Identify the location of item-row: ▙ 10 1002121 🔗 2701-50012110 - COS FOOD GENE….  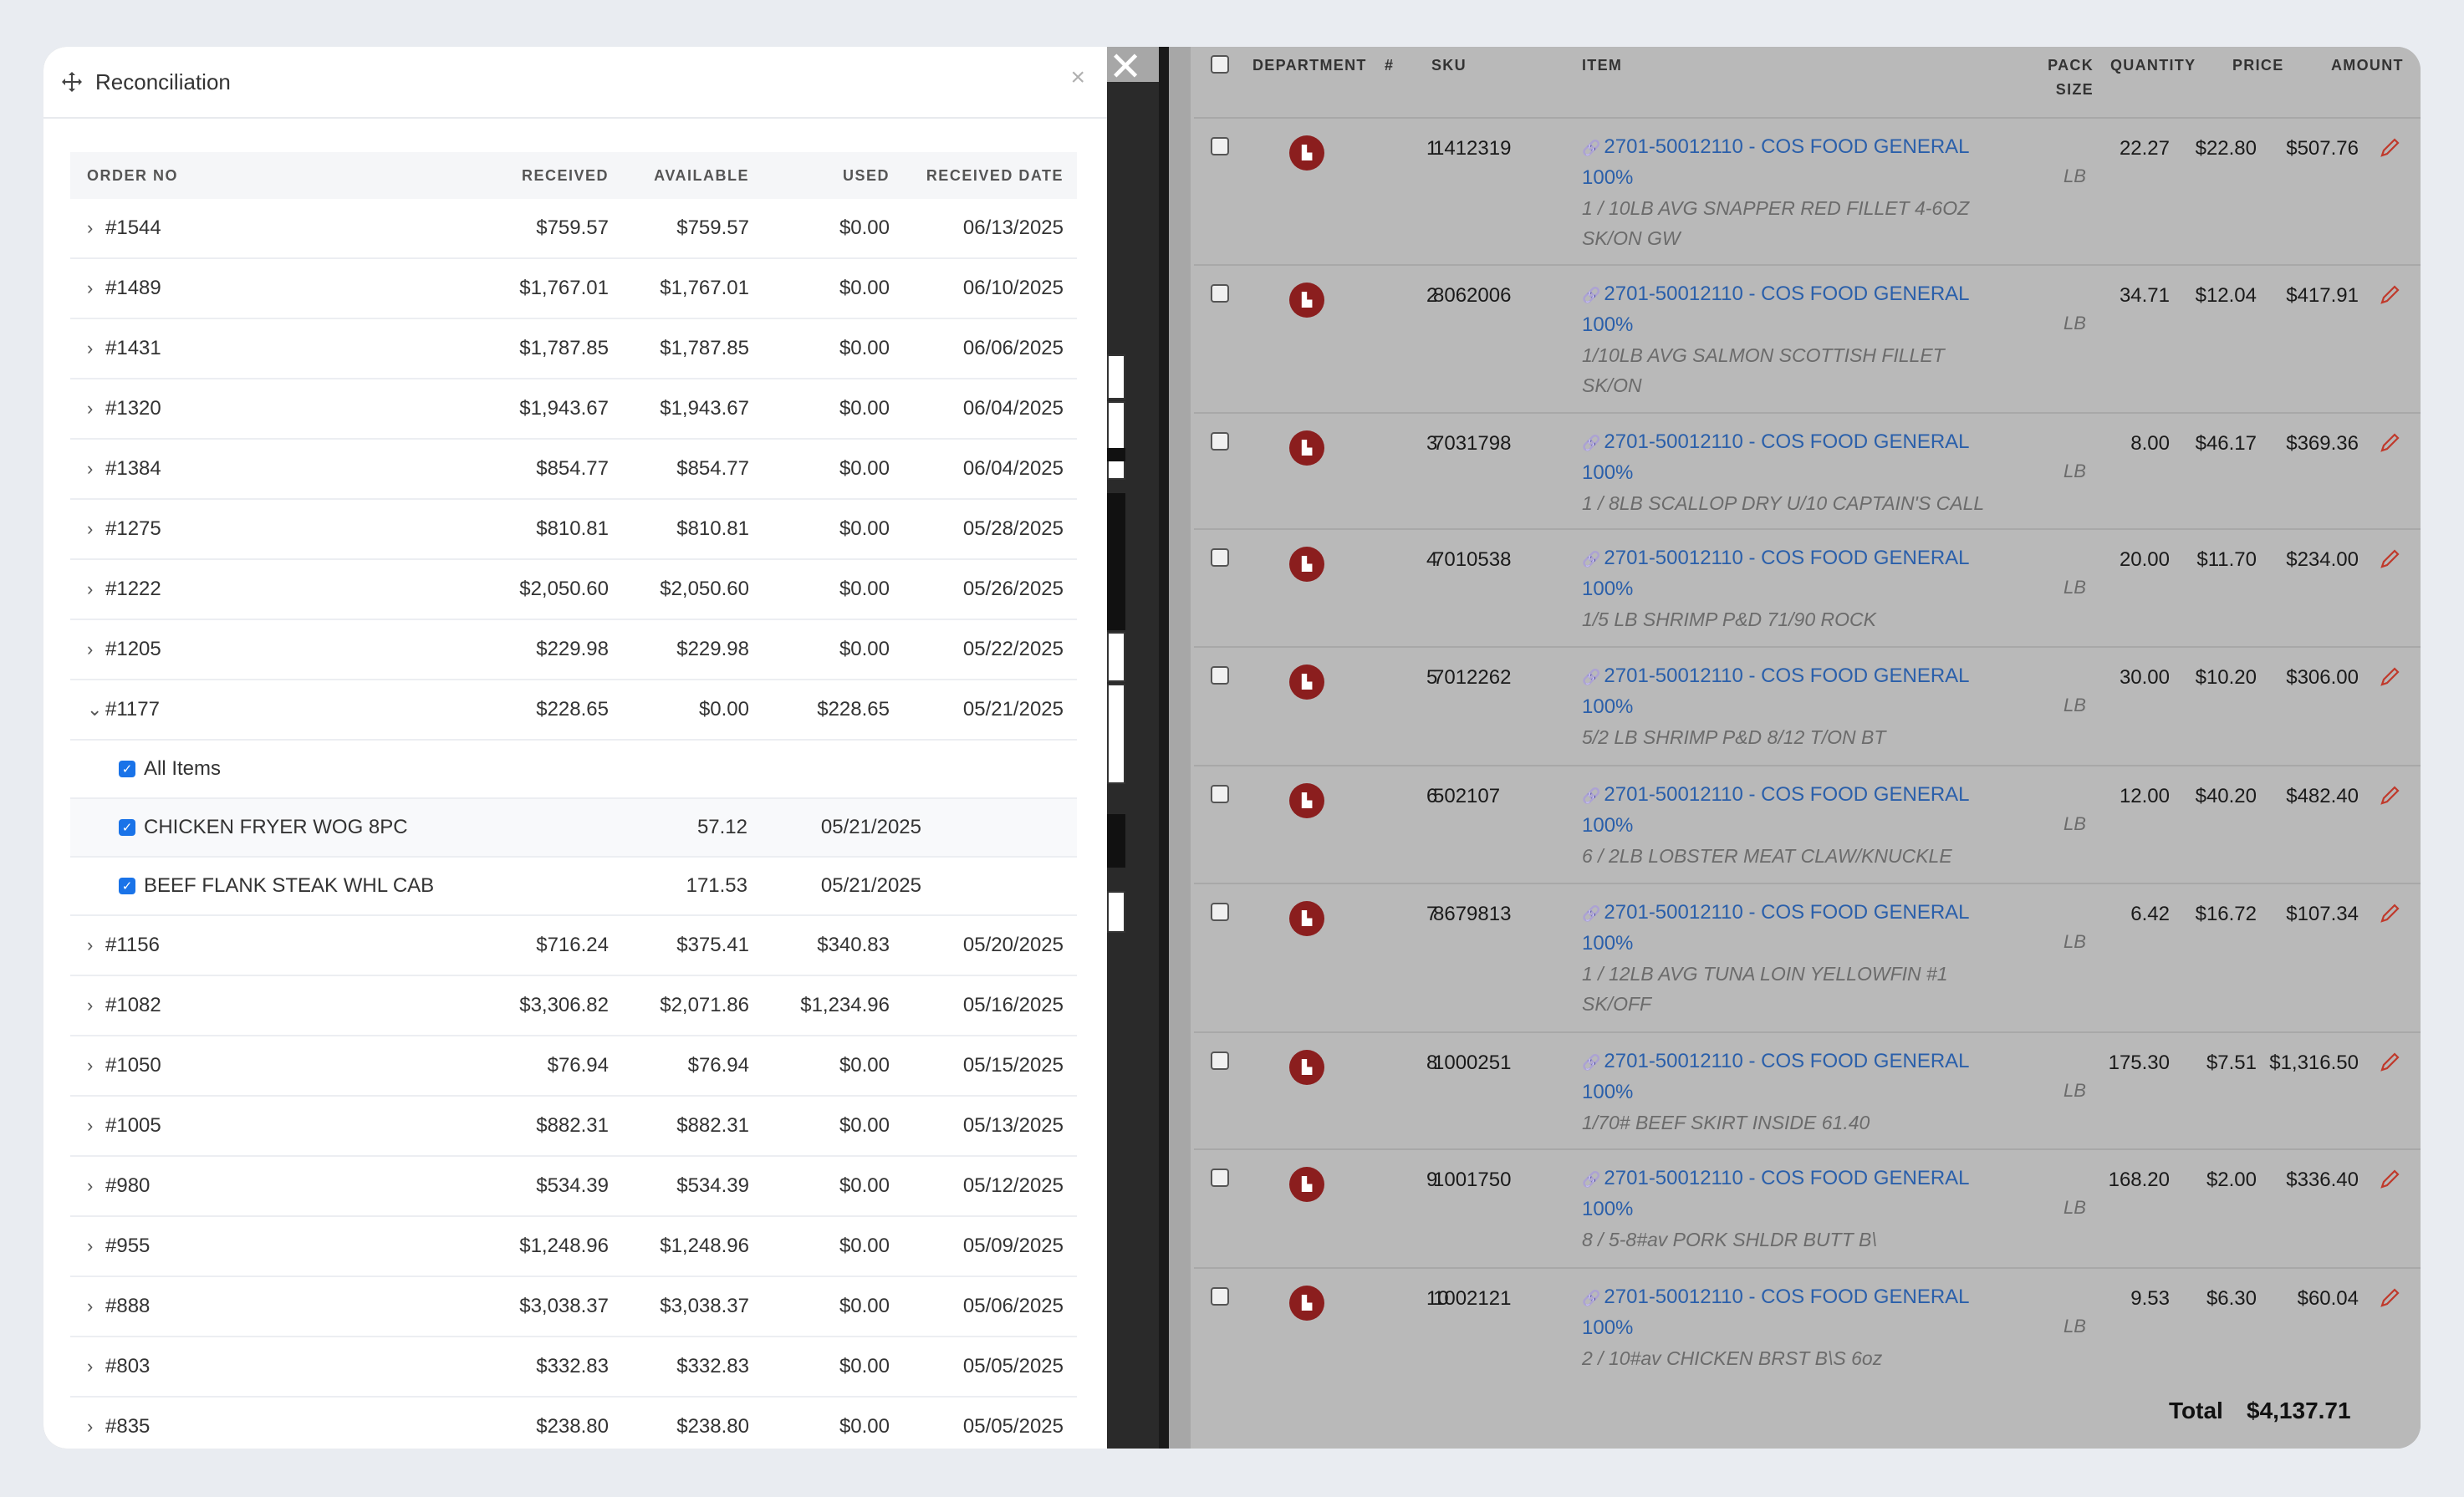
(1807, 1330).